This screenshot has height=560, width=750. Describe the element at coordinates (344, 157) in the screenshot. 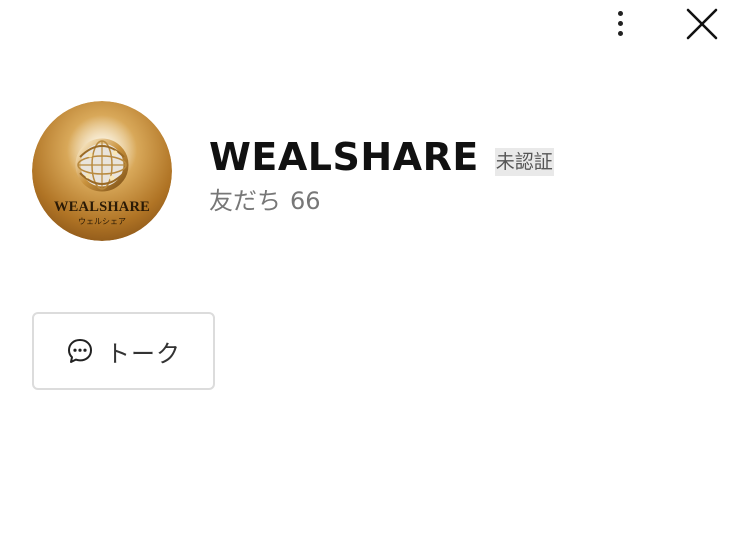

I see `account-name: WEALSHARE` at that location.